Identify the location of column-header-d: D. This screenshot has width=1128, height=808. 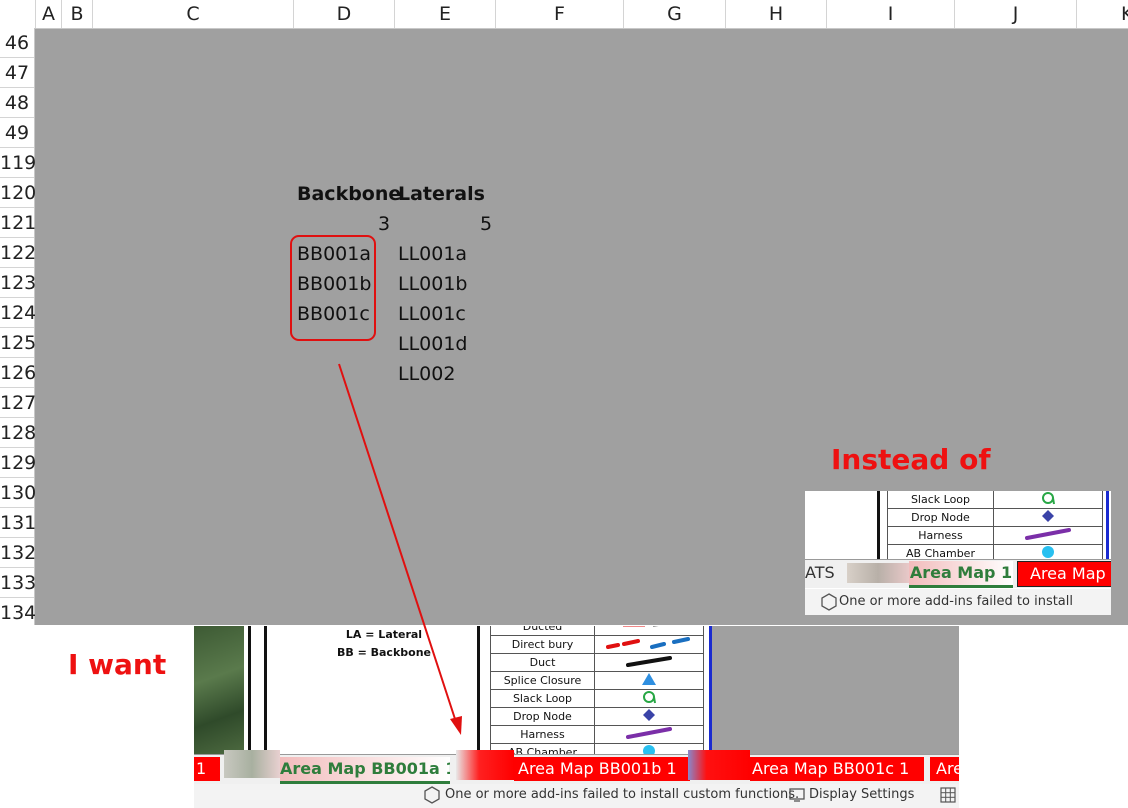
(343, 14).